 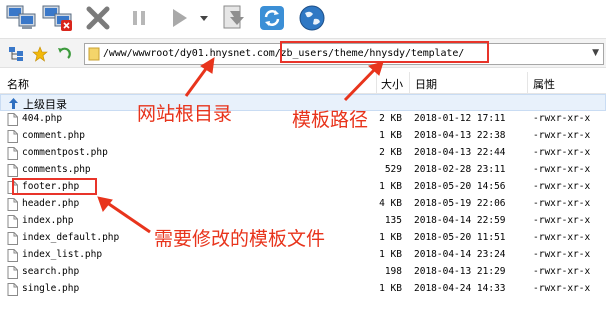 I want to click on file-name: index.php, so click(x=48, y=220).